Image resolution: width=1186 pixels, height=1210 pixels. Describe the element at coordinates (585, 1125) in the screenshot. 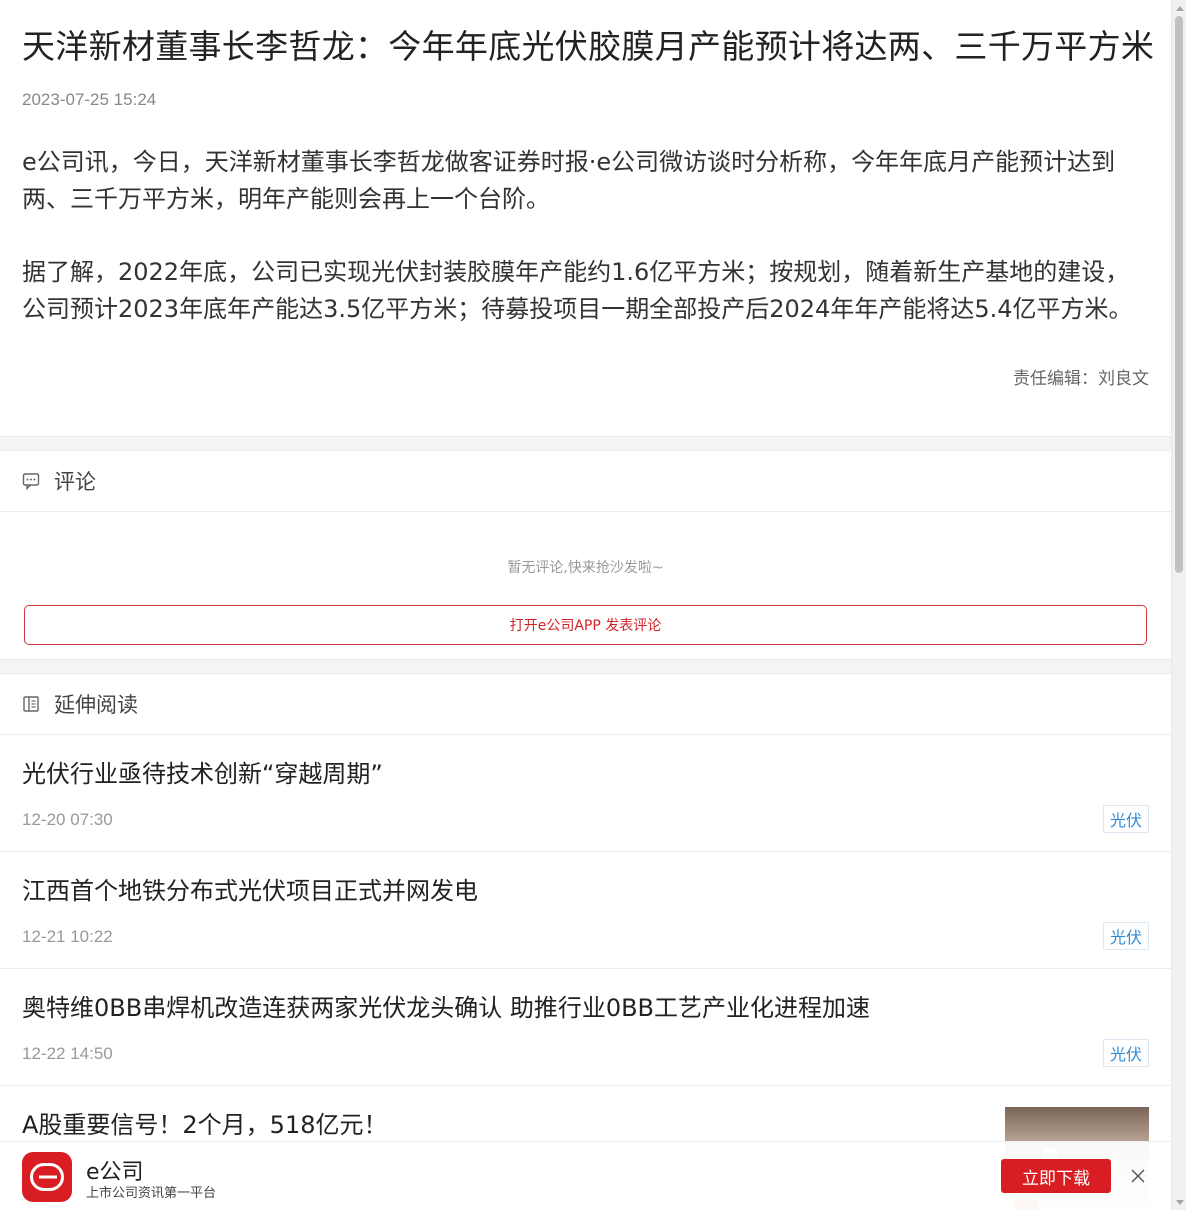

I see `related-item-title: A股重要信号！2个月，518亿元！` at that location.